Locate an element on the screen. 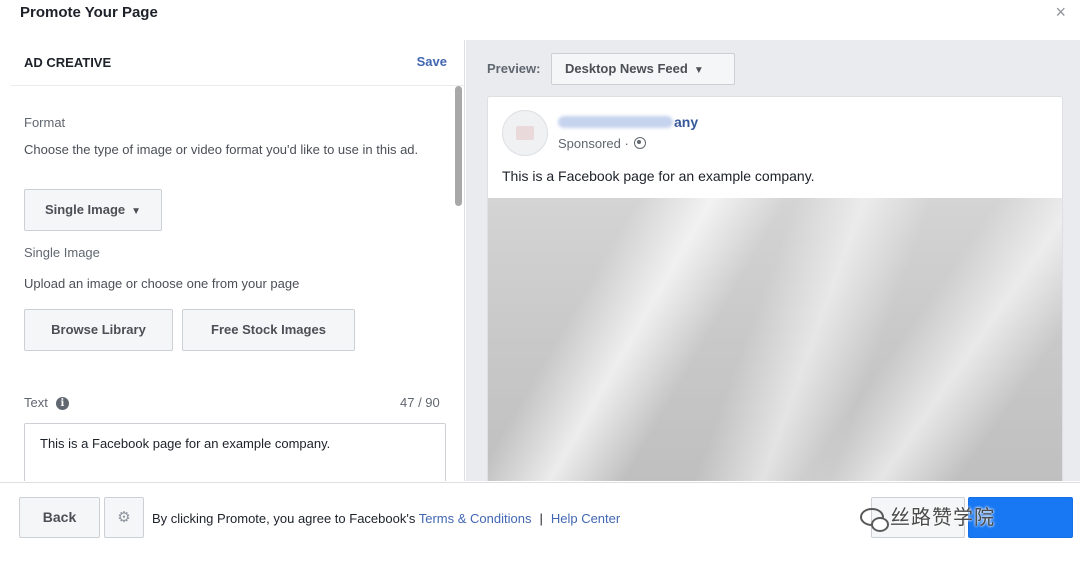 Image resolution: width=1080 pixels, height=561 pixels. scrollbar-thumb is located at coordinates (458, 146).